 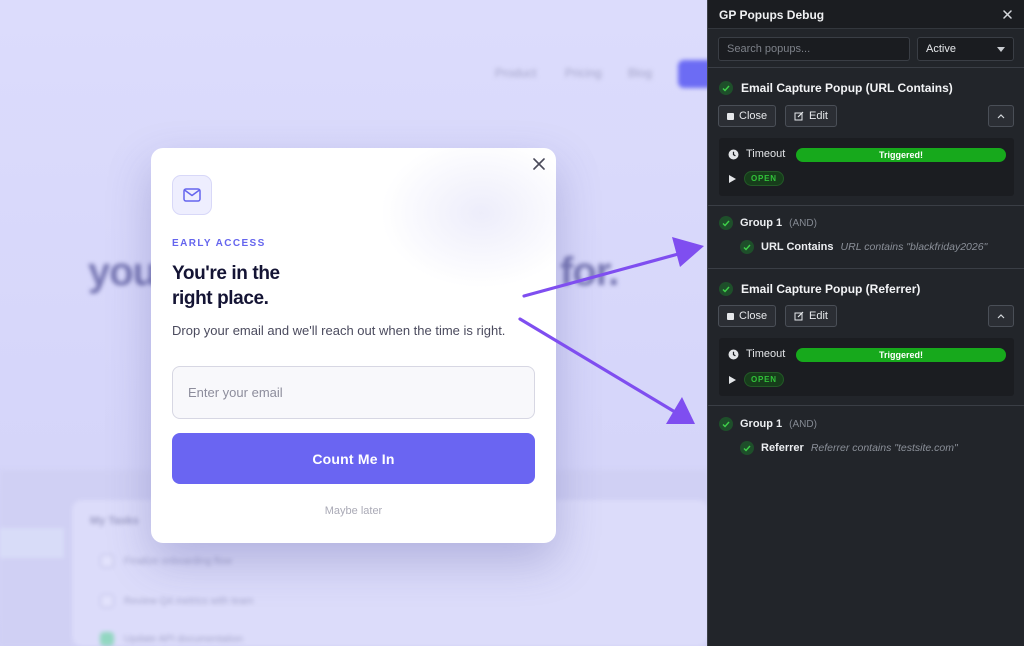 What do you see at coordinates (219, 243) in the screenshot?
I see `modal-eyebrow: EARLY ACCESS` at bounding box center [219, 243].